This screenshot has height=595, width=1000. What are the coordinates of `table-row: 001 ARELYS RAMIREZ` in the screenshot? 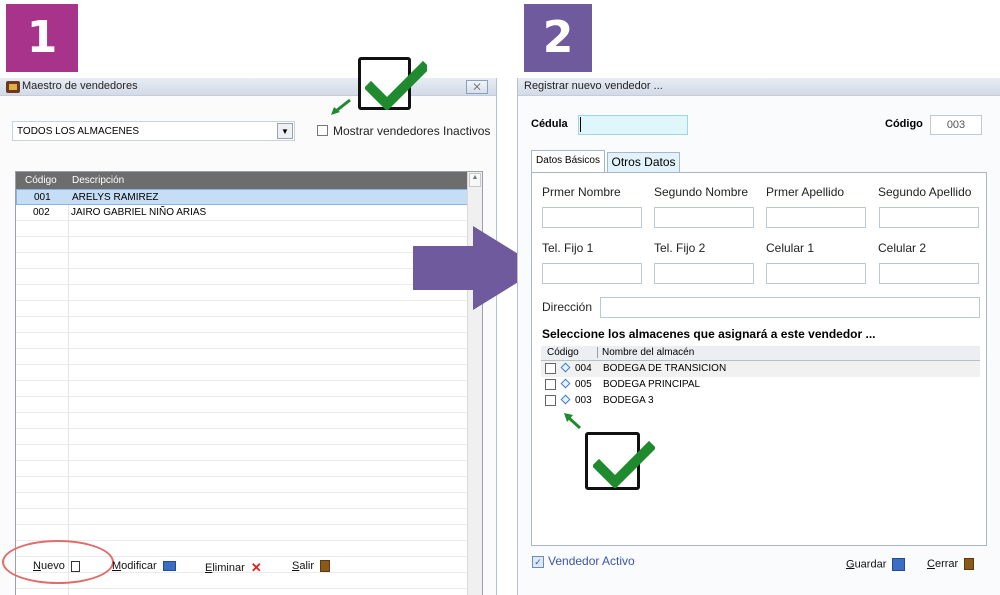 It's located at (242, 197).